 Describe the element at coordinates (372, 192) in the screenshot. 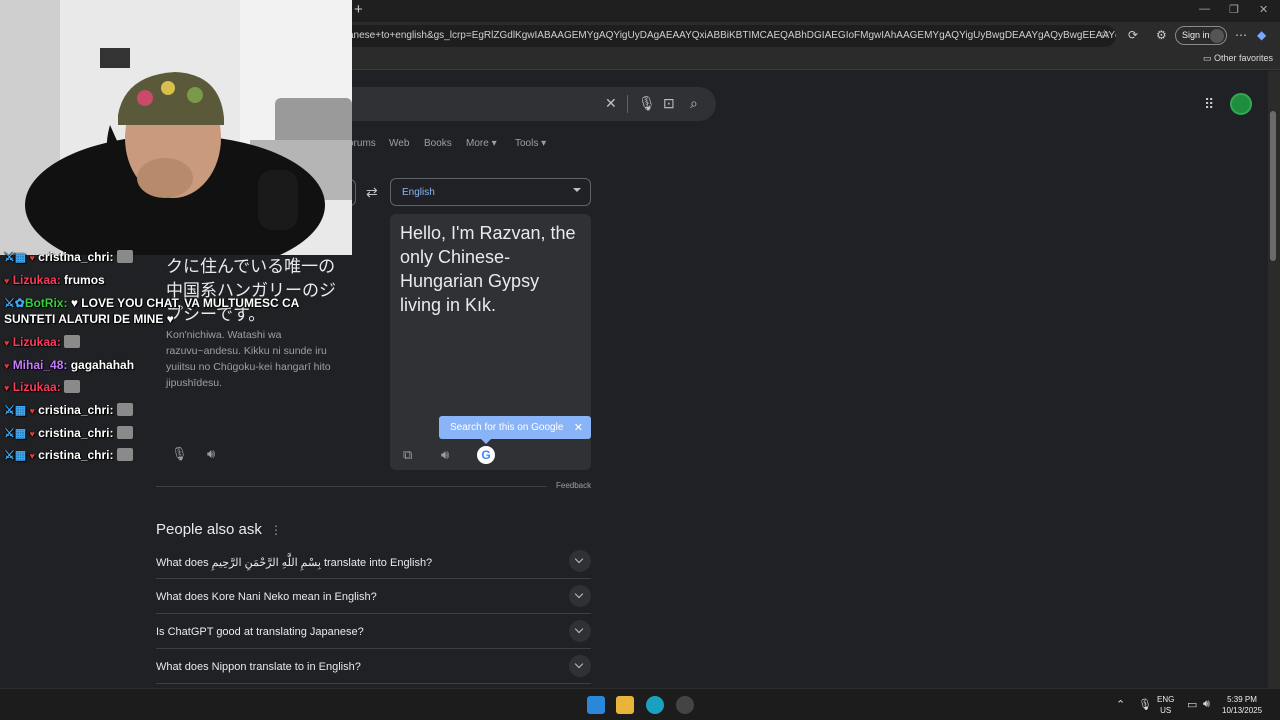

I see `swap-languages-icon: ⇄` at that location.